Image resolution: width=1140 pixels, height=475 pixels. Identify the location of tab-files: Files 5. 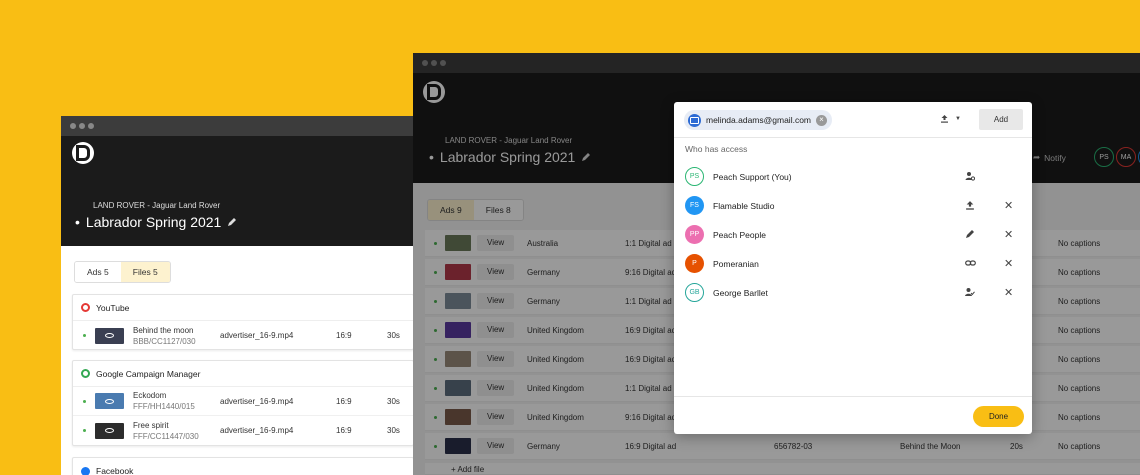
(145, 272).